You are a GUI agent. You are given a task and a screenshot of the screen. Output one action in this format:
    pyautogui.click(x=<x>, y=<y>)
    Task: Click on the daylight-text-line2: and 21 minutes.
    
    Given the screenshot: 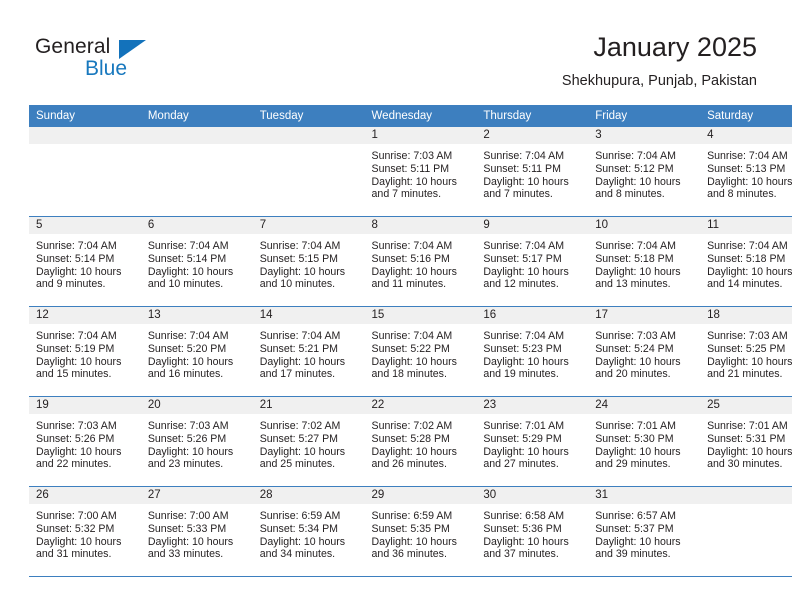 What is the action you would take?
    pyautogui.click(x=745, y=374)
    